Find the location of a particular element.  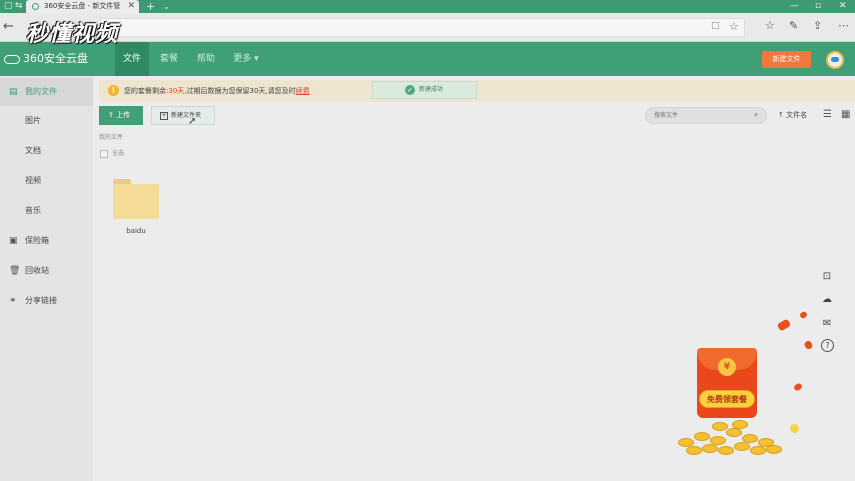

feedback-mail-icon: ✉ is located at coordinates (827, 324).